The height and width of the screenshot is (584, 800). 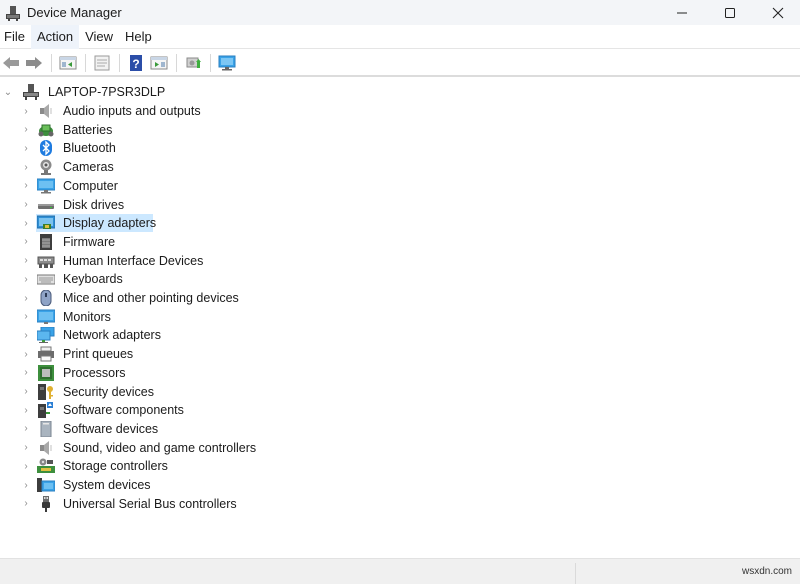 What do you see at coordinates (34, 63) in the screenshot?
I see `forward-button` at bounding box center [34, 63].